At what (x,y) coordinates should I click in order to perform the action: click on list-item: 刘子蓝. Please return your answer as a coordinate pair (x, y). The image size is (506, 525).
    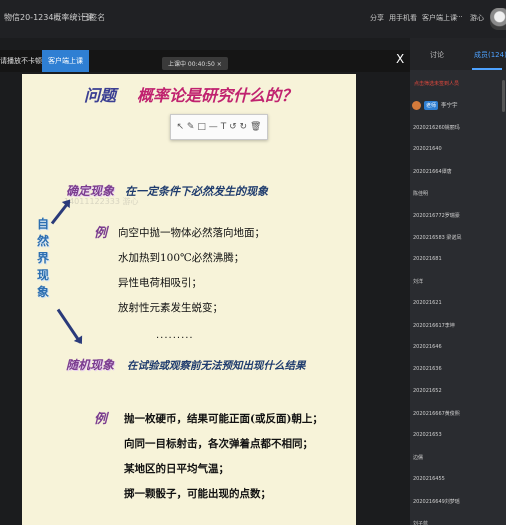
    Looking at the image, I should click on (420, 522).